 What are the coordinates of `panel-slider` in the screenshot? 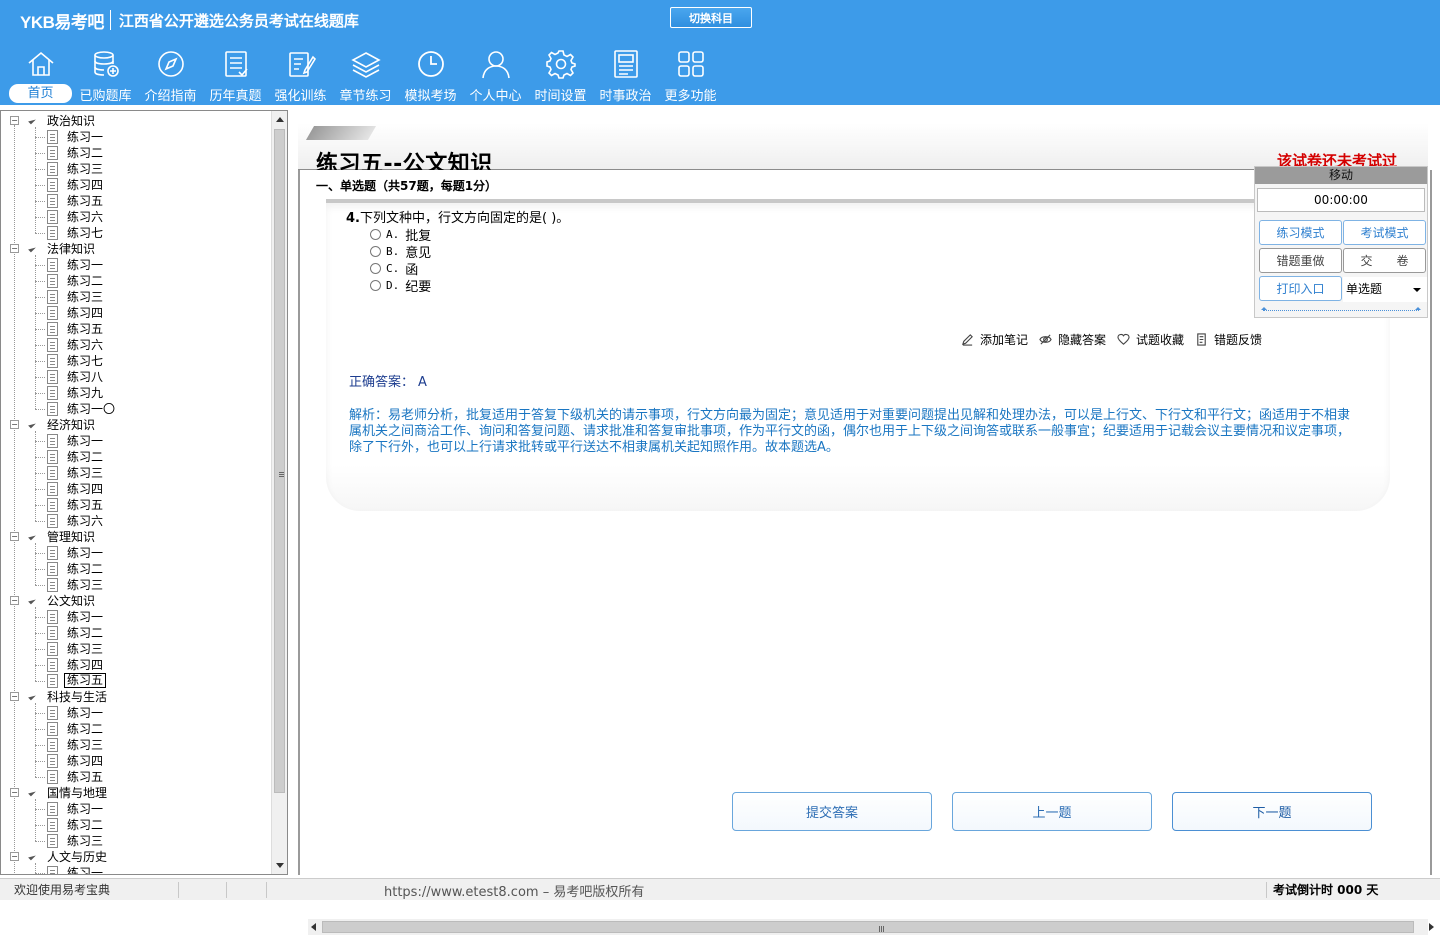 It's located at (1341, 311).